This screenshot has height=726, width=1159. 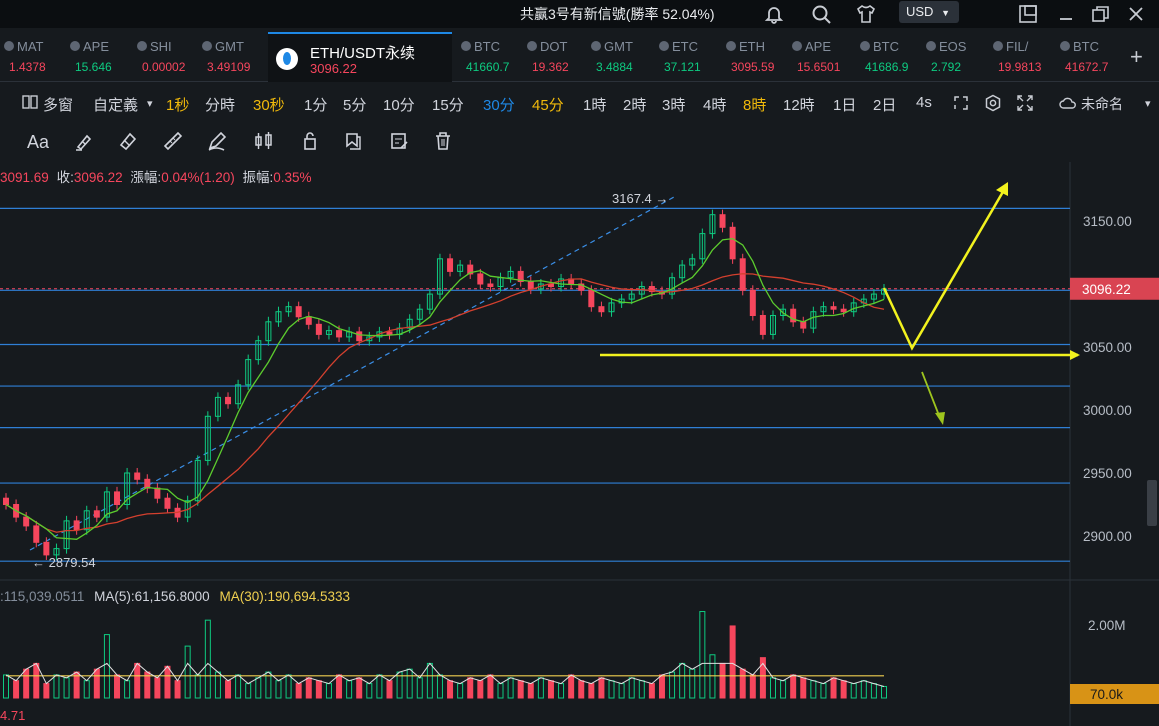 What do you see at coordinates (399, 142) in the screenshot?
I see `note-edit-icon` at bounding box center [399, 142].